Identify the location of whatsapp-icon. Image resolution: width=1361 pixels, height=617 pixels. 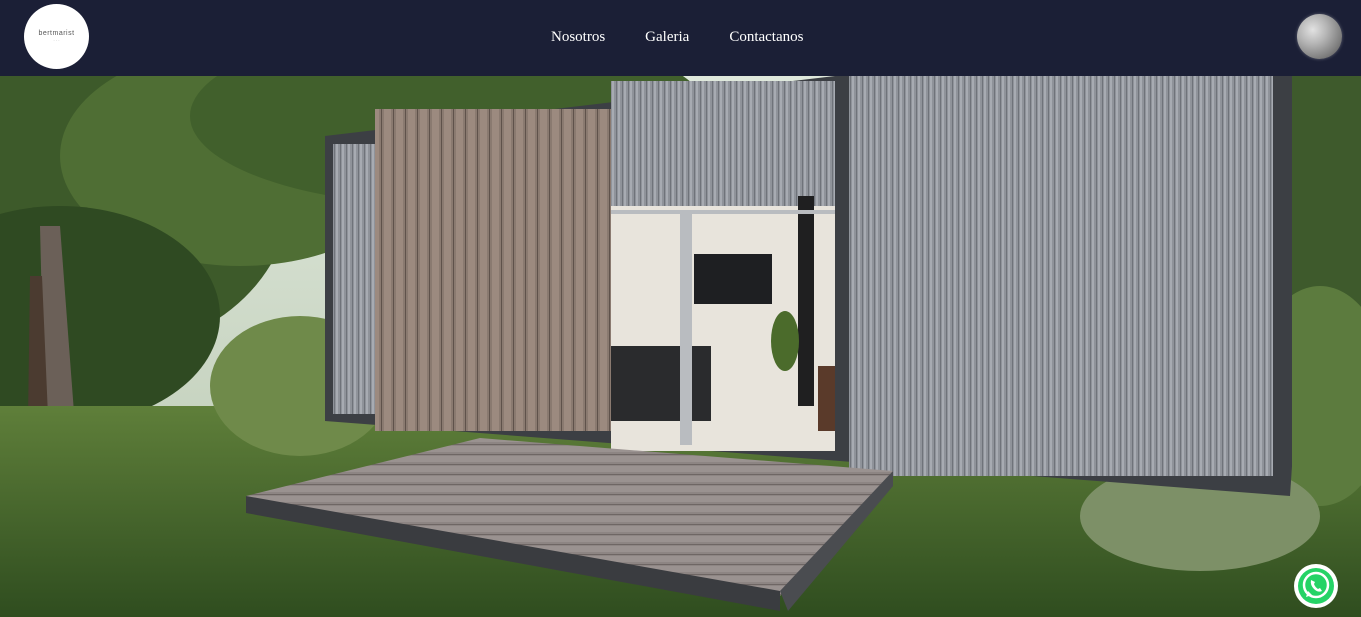
(1316, 586).